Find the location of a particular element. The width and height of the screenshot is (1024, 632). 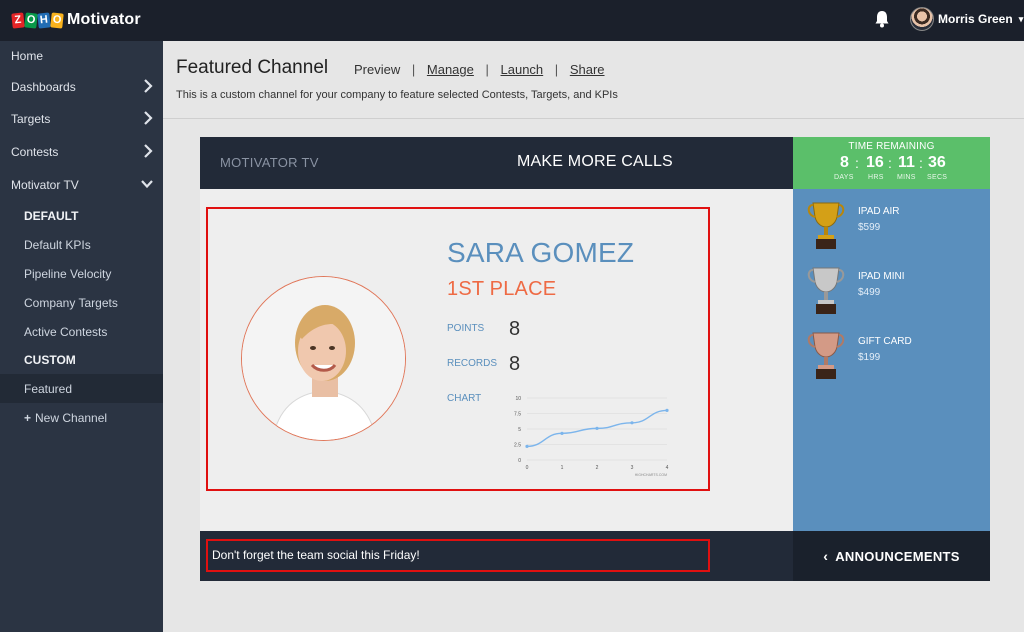

sidebar-item-company-targets: Company Targets is located at coordinates (81, 302).